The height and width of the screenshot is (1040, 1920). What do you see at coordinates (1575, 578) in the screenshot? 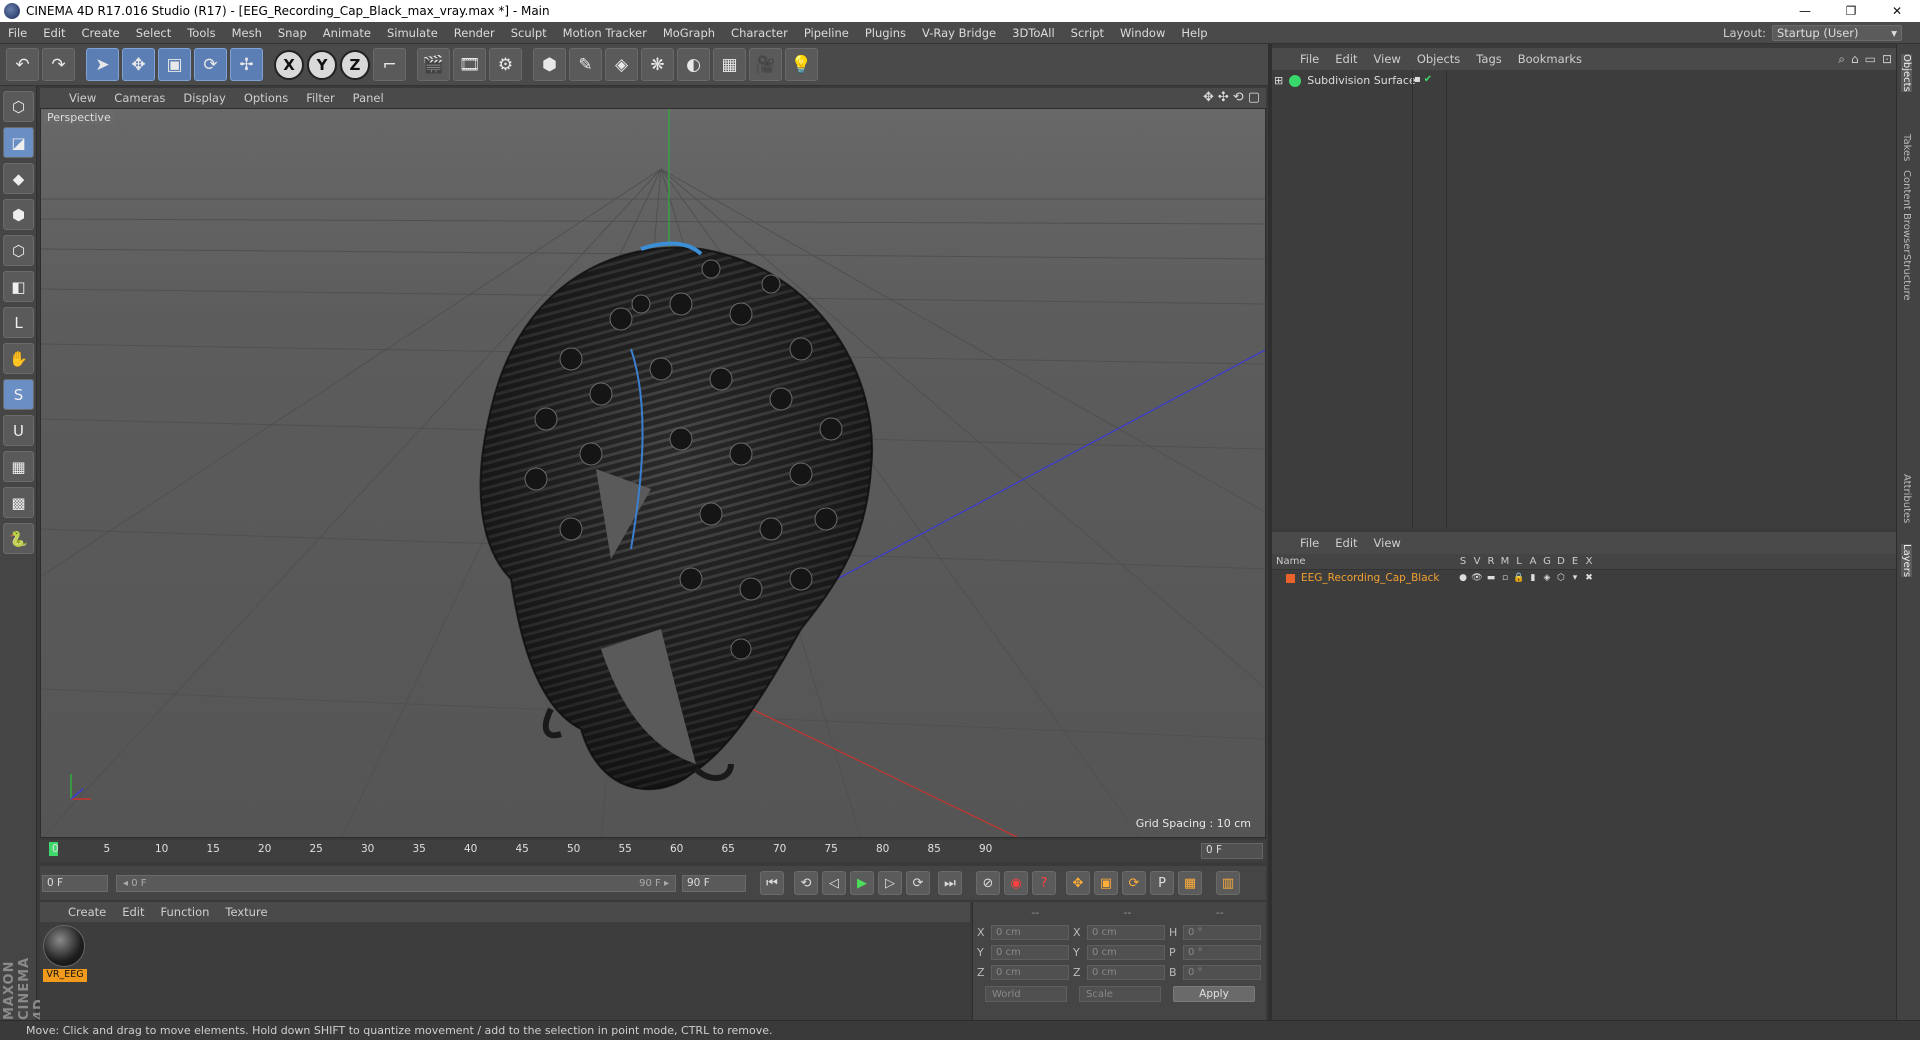
I see `layer-flag-toggle-icon: ▾` at bounding box center [1575, 578].